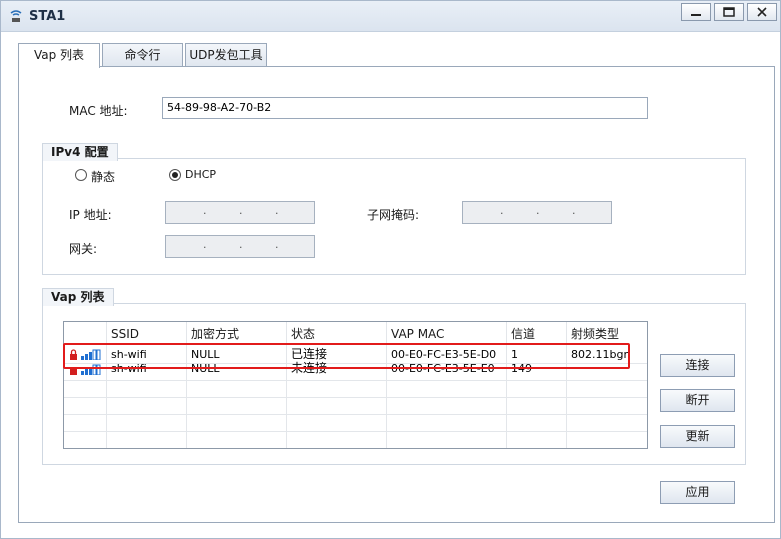 This screenshot has height=539, width=781. I want to click on ipv4-group-title: IPv4 配置, so click(80, 152).